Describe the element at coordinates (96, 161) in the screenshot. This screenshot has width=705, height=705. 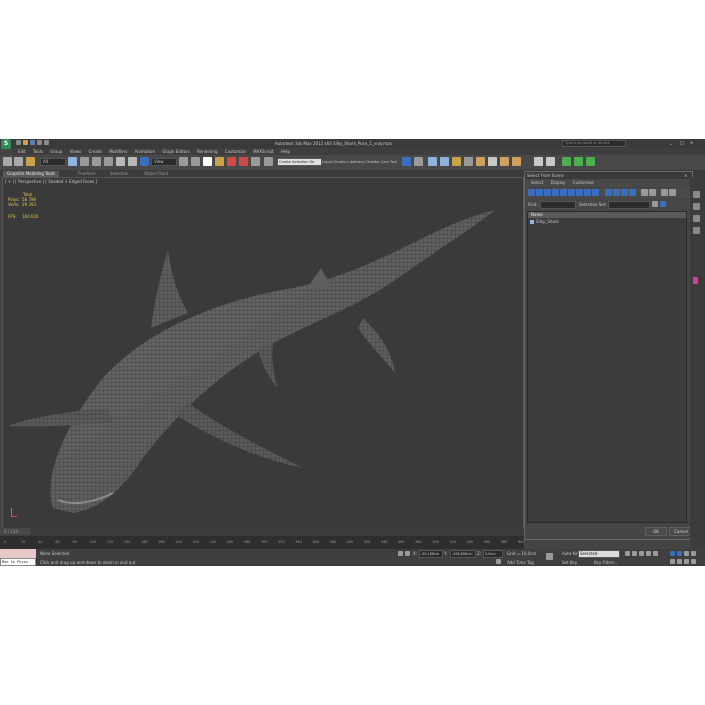
I see `rectangular-selection-icon` at that location.